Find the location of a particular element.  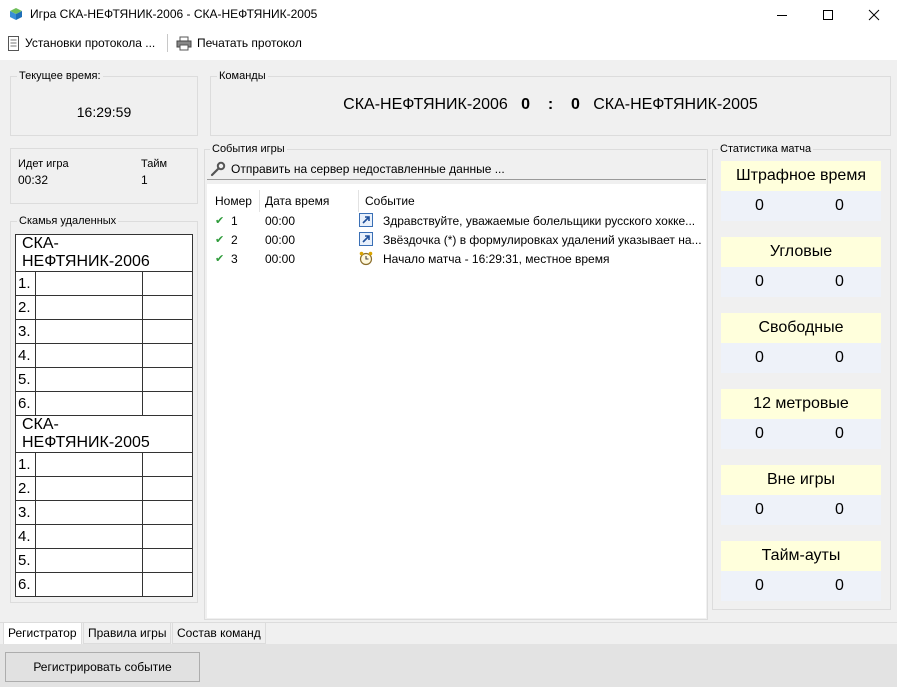

print-protocol-label: Печатать протокол is located at coordinates (249, 43).